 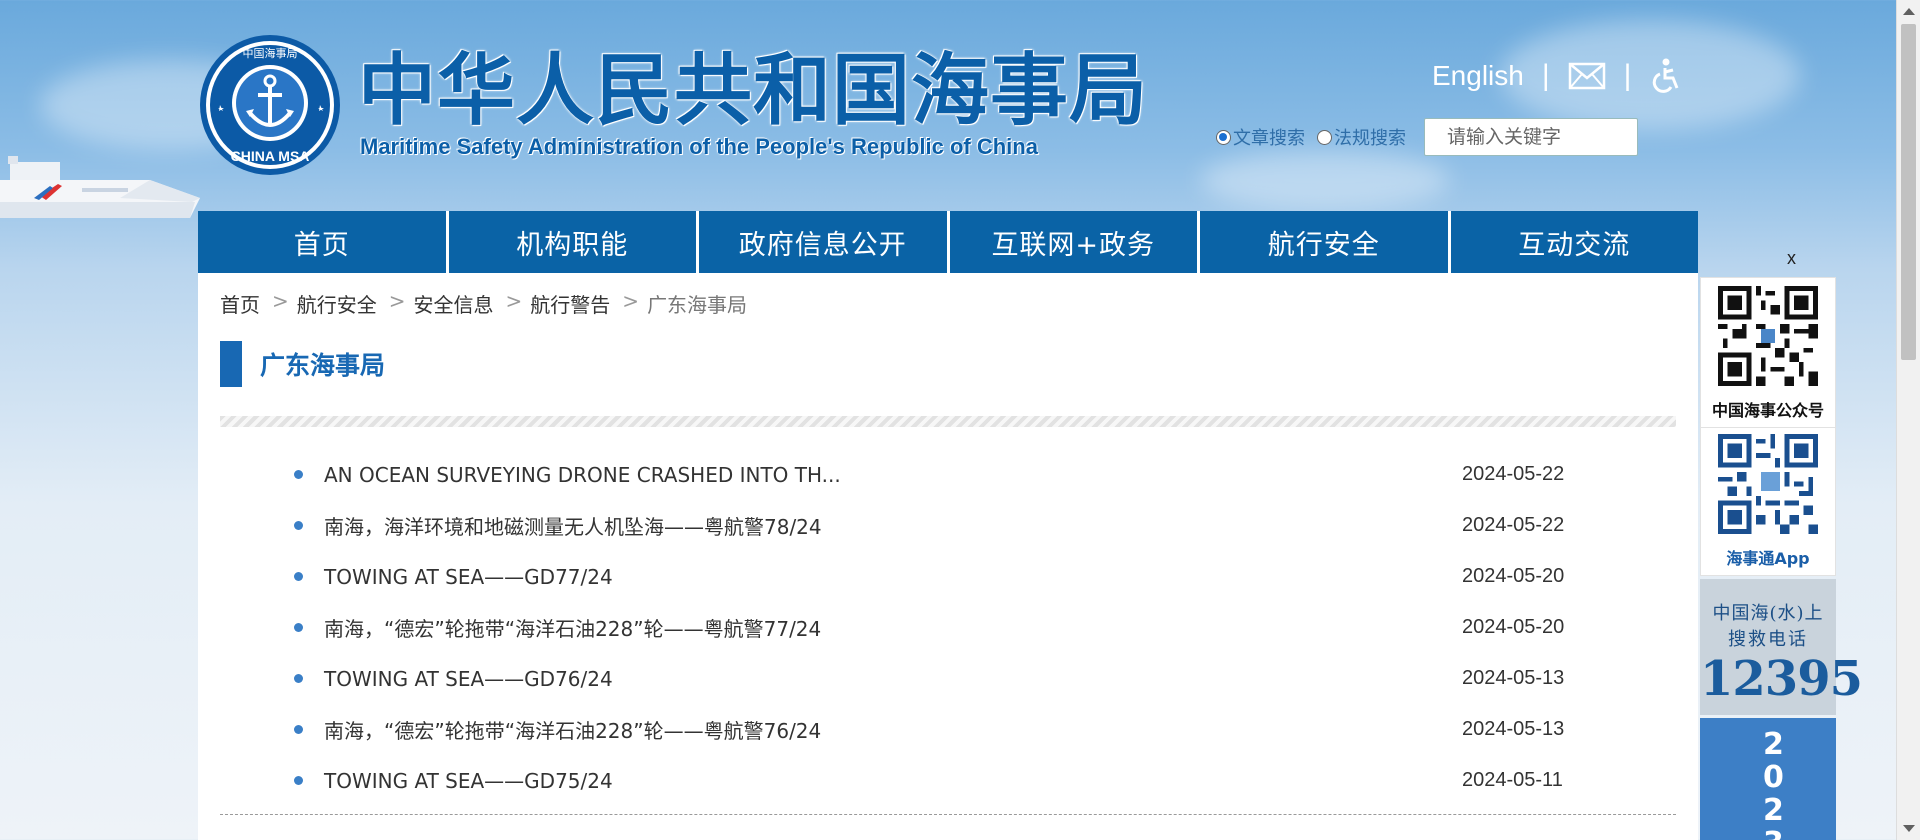 What do you see at coordinates (1324, 137) in the screenshot?
I see `radio-law` at bounding box center [1324, 137].